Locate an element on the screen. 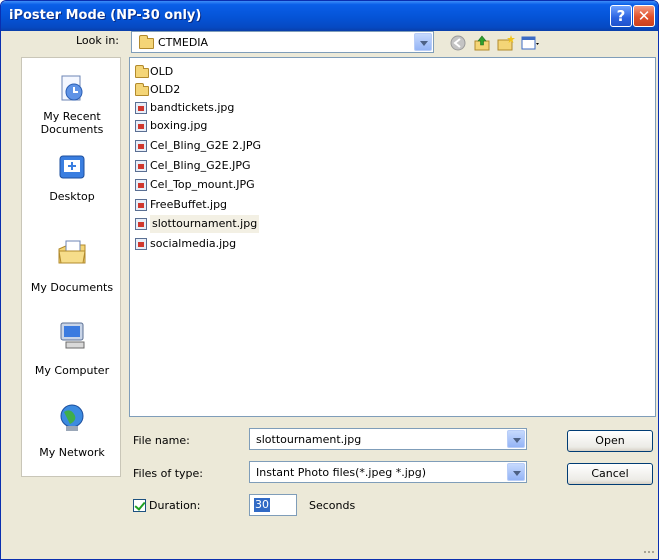 The height and width of the screenshot is (560, 659). place-my-network: My Network is located at coordinates (72, 438).